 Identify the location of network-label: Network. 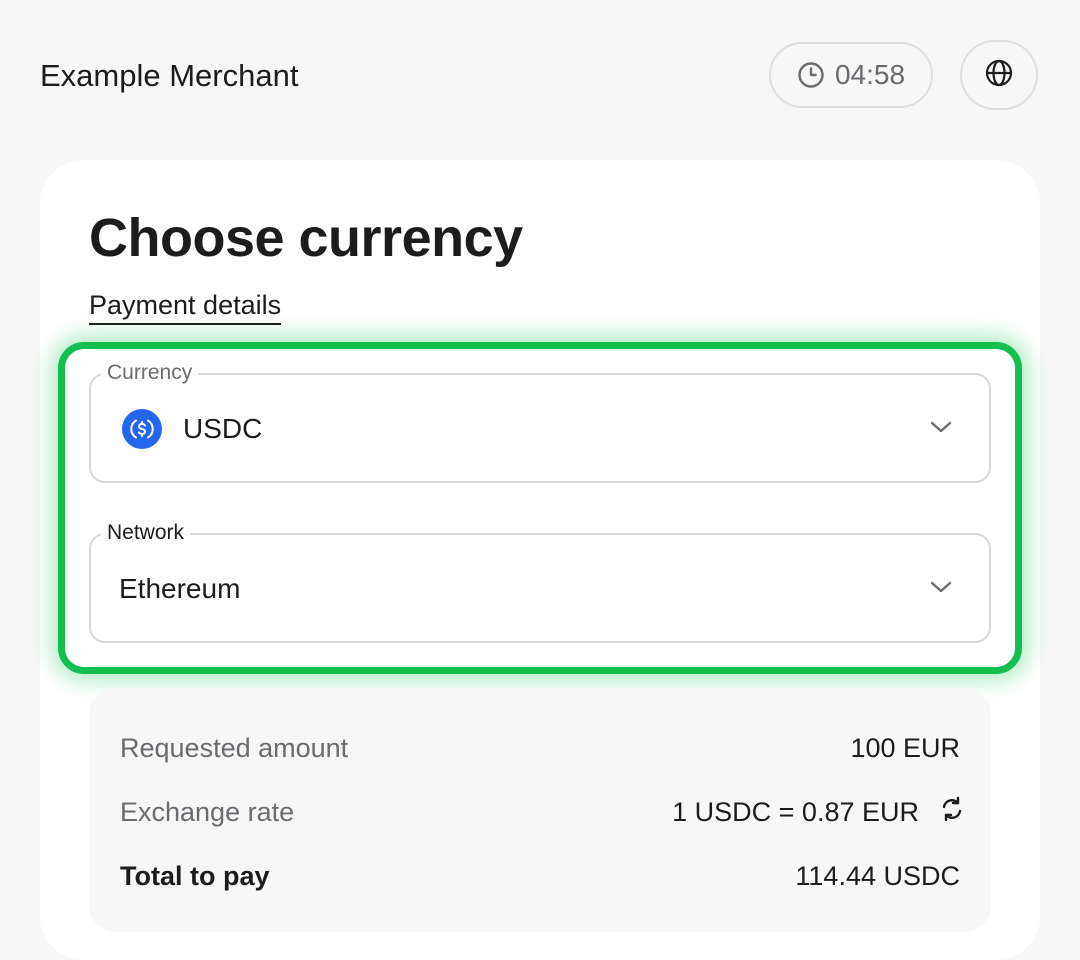
(146, 533).